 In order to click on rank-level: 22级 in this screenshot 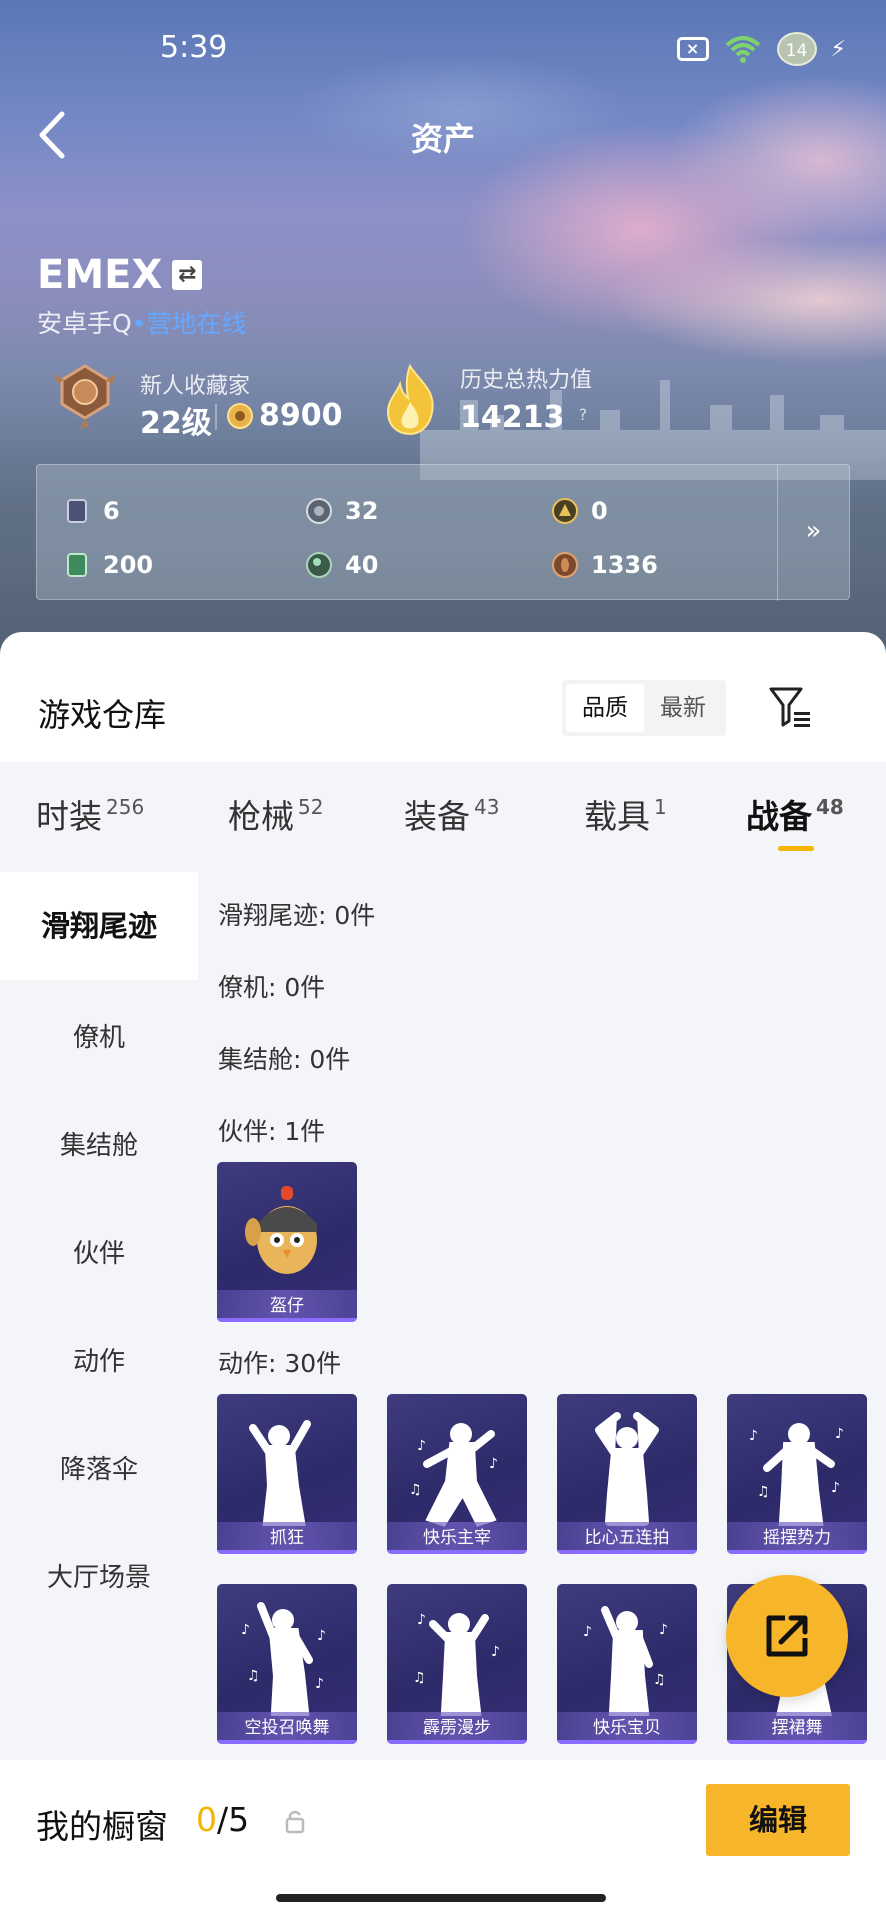, I will do `click(176, 423)`.